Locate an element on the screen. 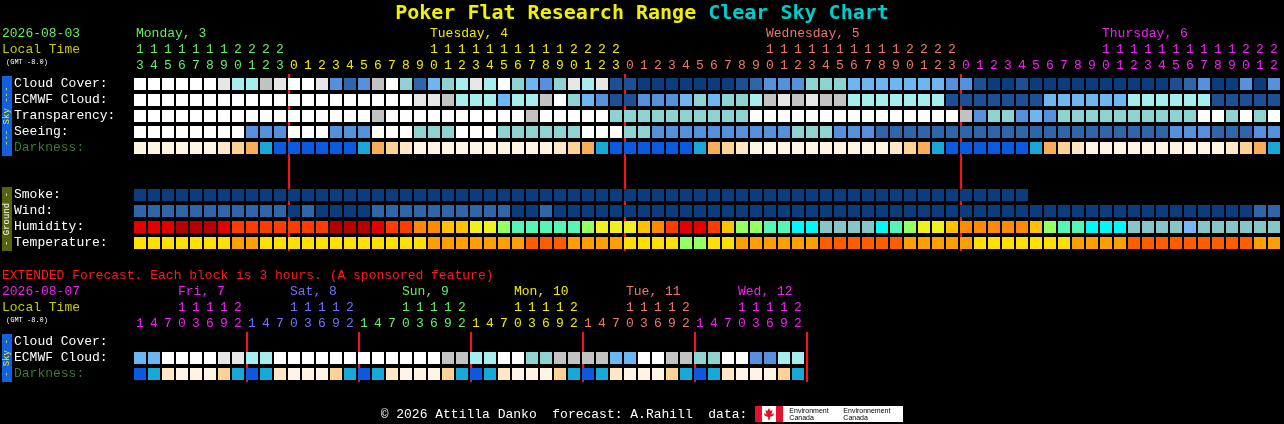 Image resolution: width=1284 pixels, height=424 pixels. flag-icon is located at coordinates (769, 414).